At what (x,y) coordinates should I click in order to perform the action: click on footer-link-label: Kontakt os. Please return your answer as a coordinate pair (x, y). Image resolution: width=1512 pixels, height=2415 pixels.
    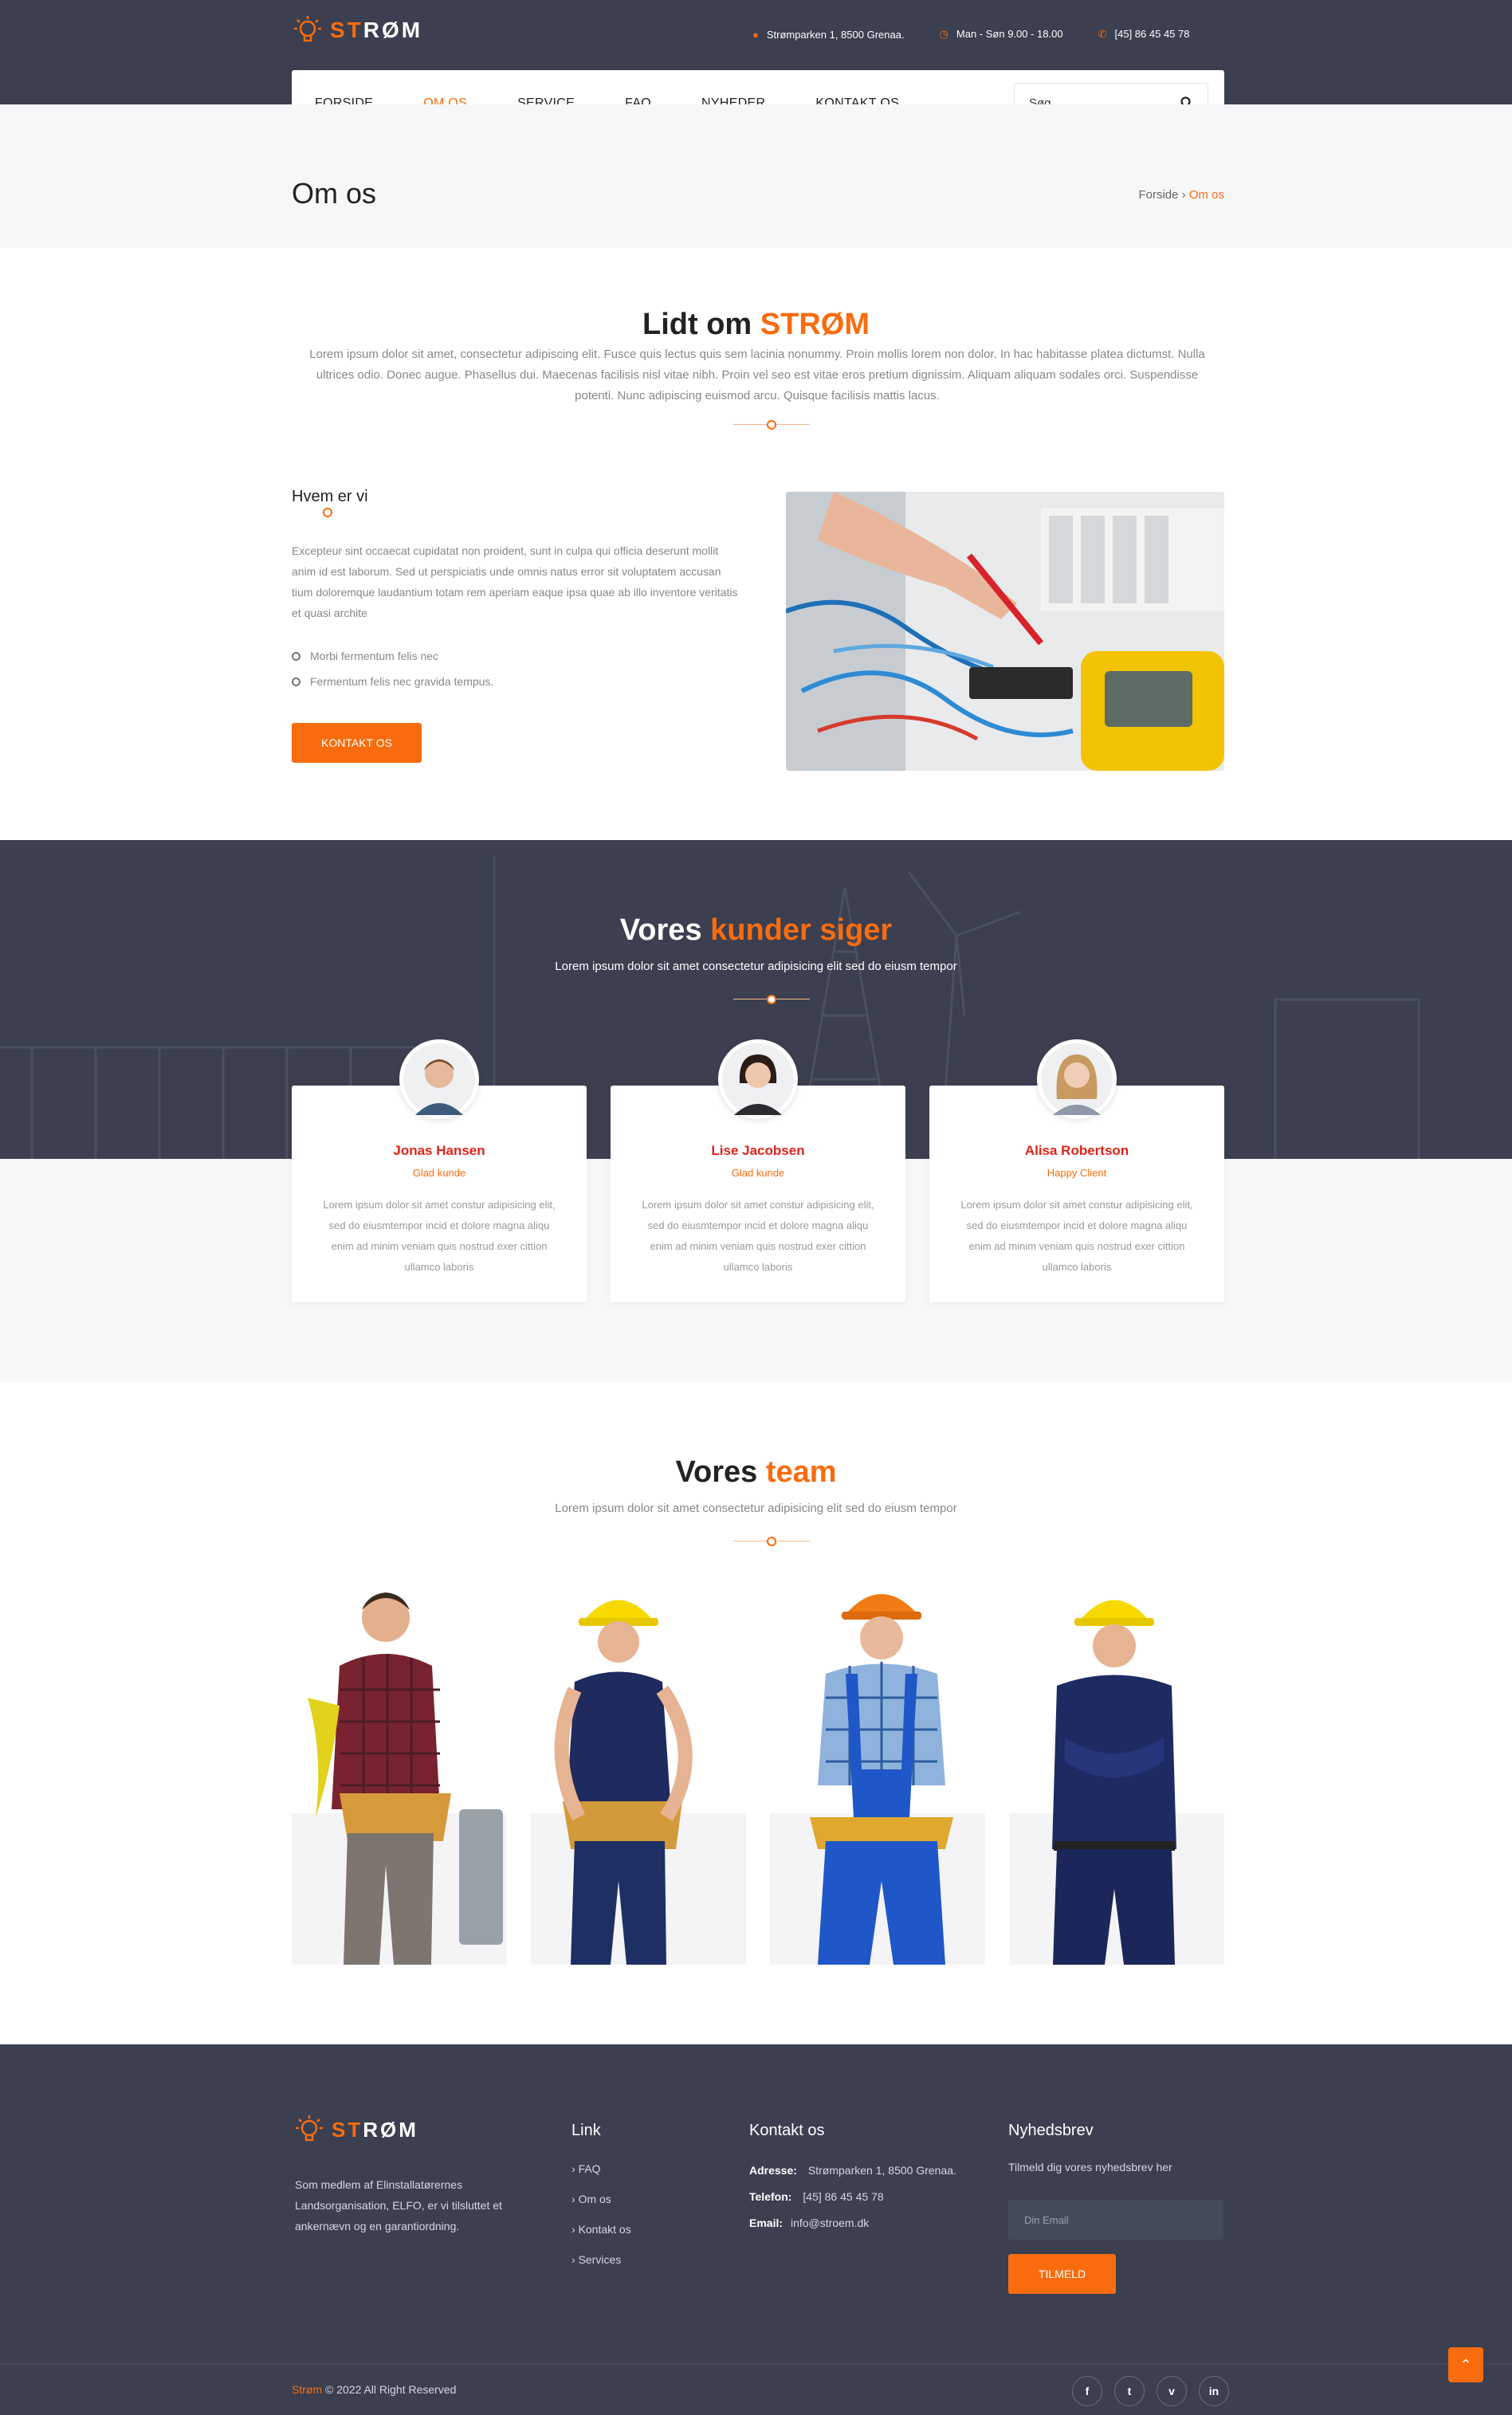
    Looking at the image, I should click on (604, 2229).